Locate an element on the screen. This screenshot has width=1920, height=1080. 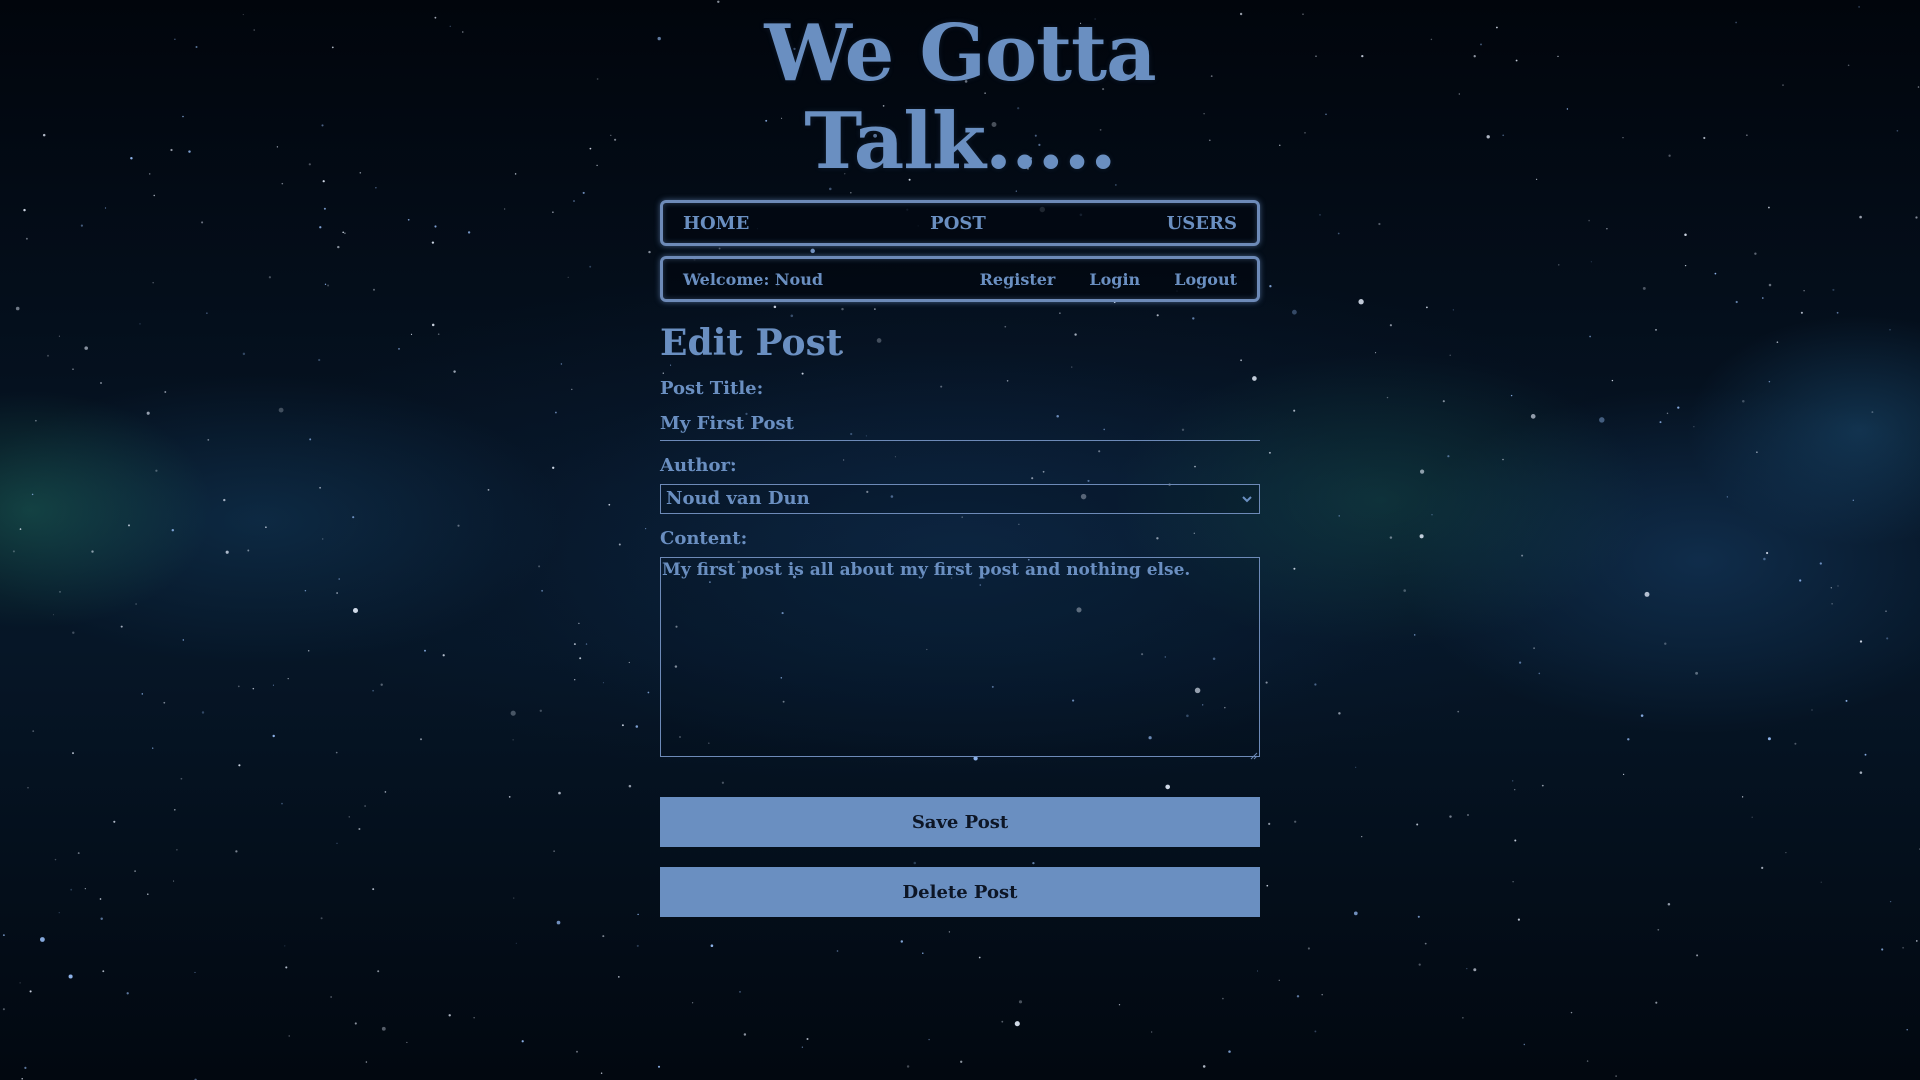
nav-post: POST is located at coordinates (958, 223).